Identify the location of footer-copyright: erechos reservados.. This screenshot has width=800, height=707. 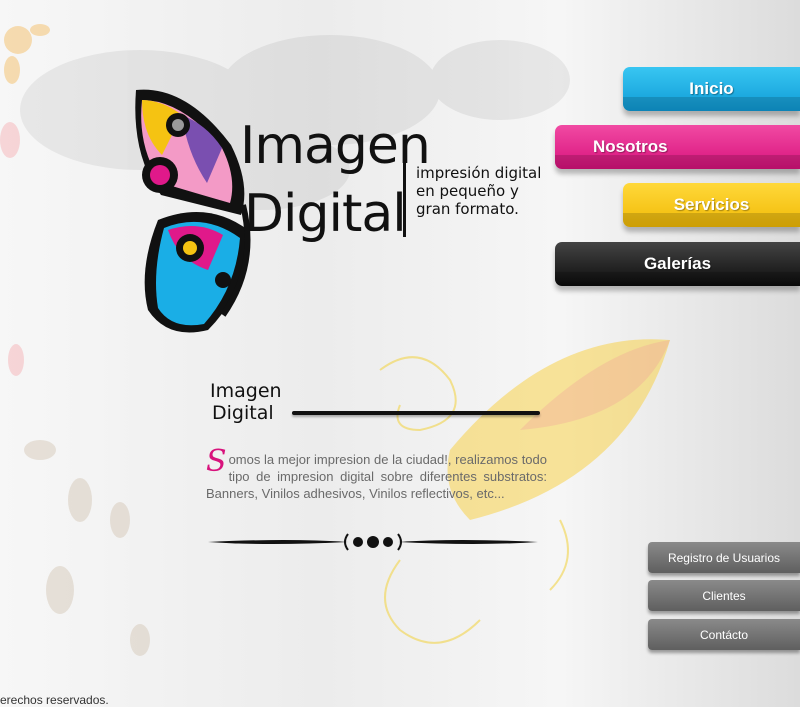
(54, 700).